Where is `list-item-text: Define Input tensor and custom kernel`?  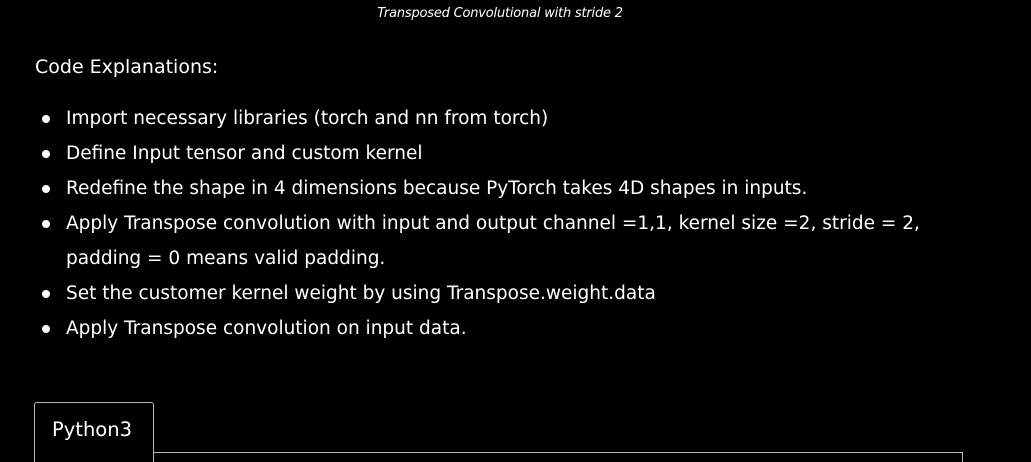
list-item-text: Define Input tensor and custom kernel is located at coordinates (244, 153).